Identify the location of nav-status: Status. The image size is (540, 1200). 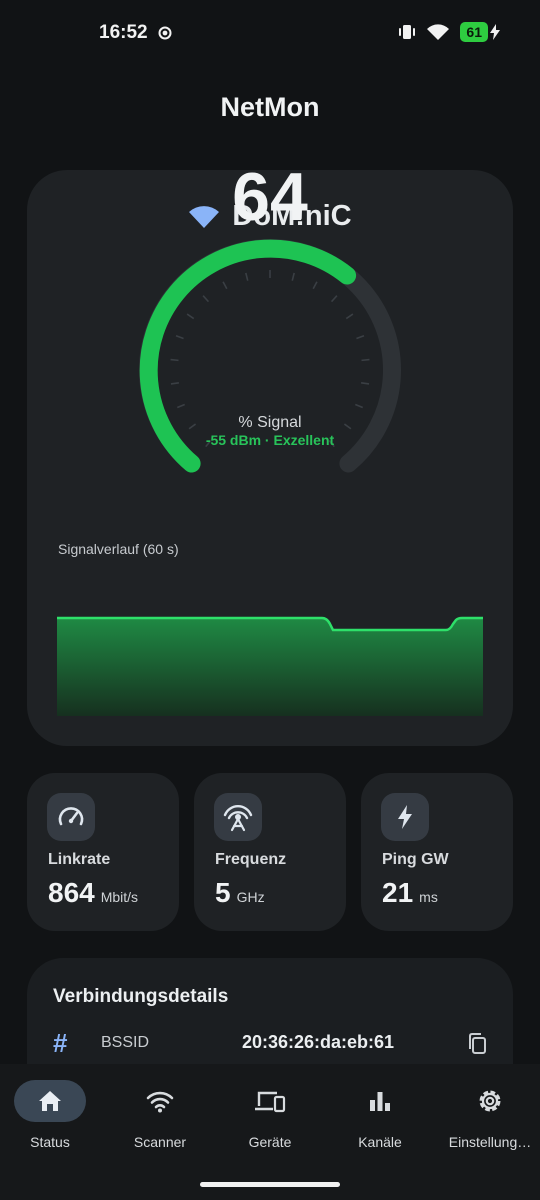
(52, 1115).